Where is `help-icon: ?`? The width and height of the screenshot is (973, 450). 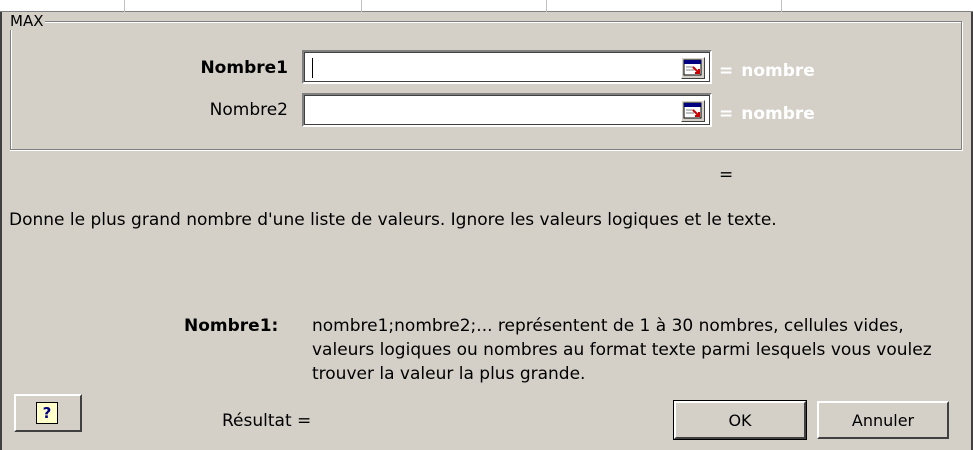
help-icon: ? is located at coordinates (47, 413).